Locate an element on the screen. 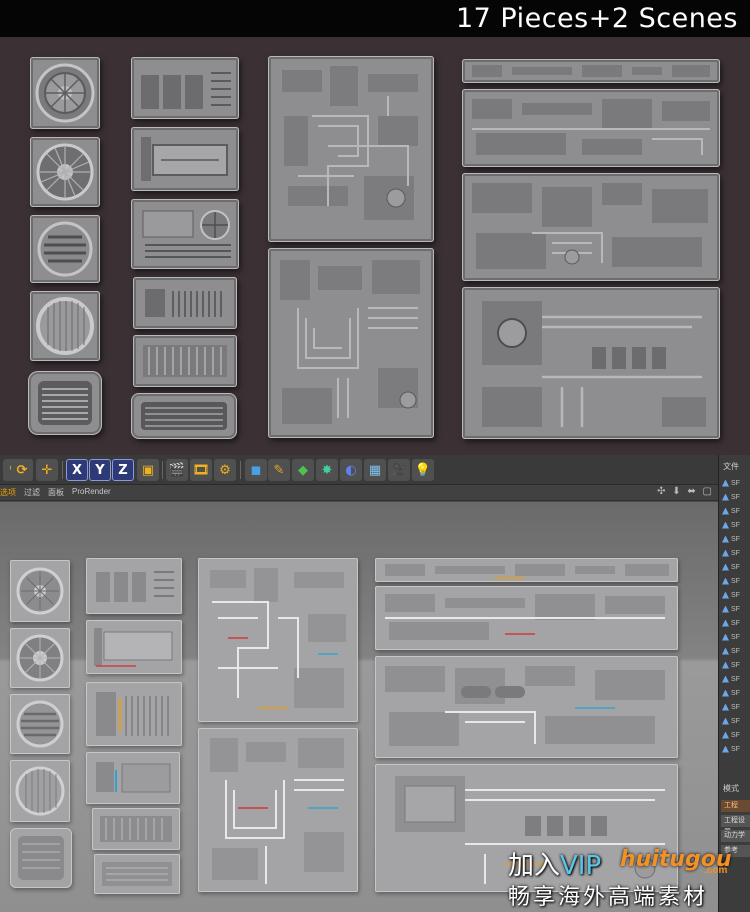 Image resolution: width=750 pixels, height=912 pixels. watermark-line1: 加入VIP is located at coordinates (554, 863).